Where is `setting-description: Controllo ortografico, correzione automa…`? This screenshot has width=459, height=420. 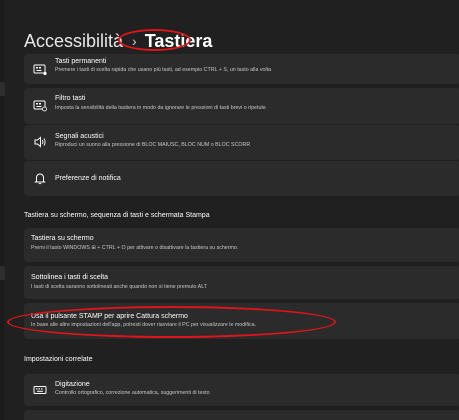
setting-description: Controllo ortografico, correzione automa… is located at coordinates (132, 393).